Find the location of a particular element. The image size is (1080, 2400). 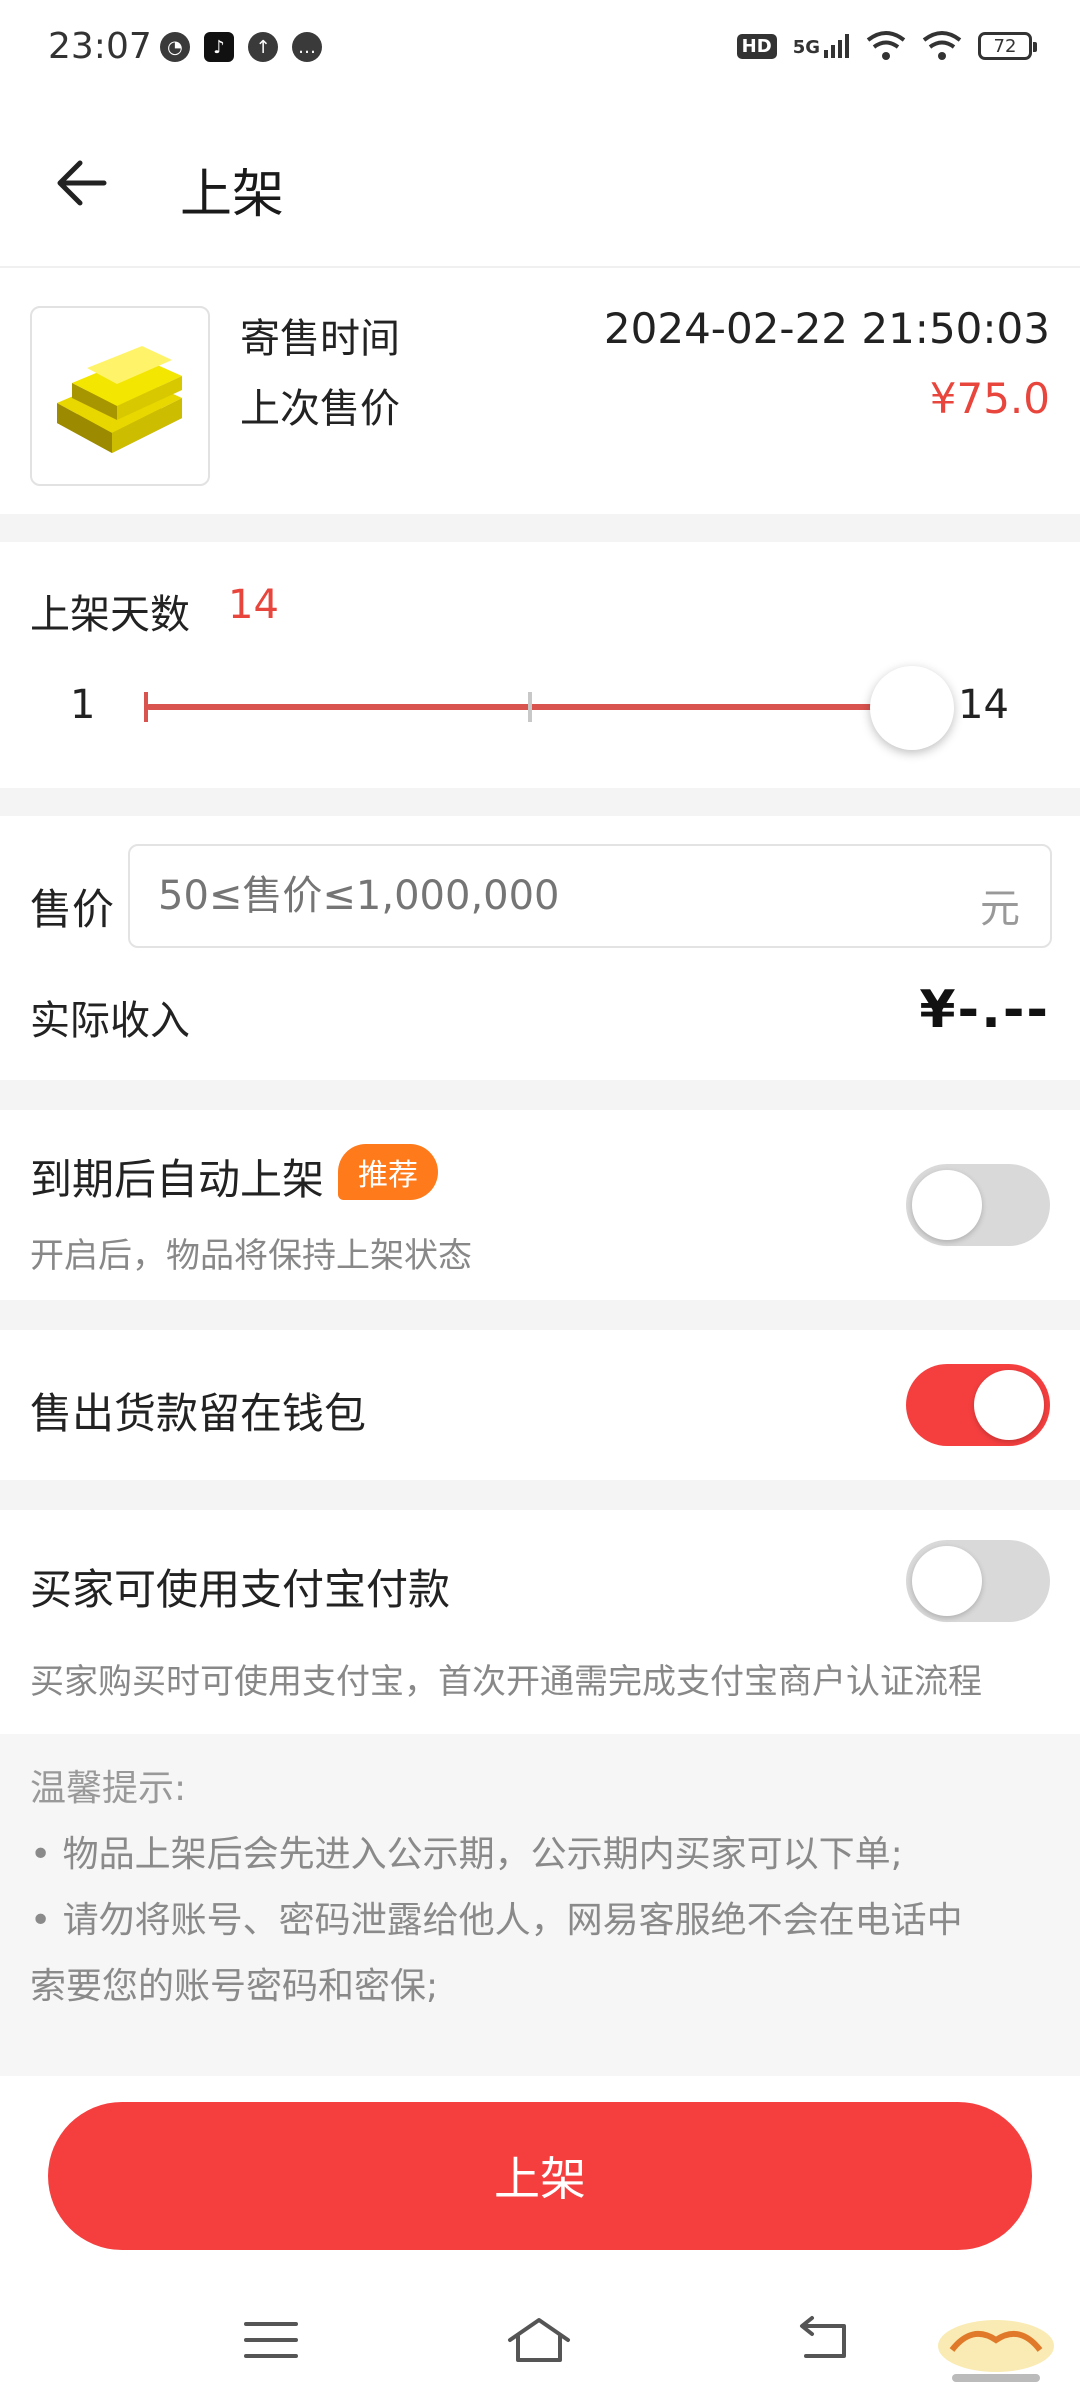

tiktok-icon: ♪ is located at coordinates (219, 47).